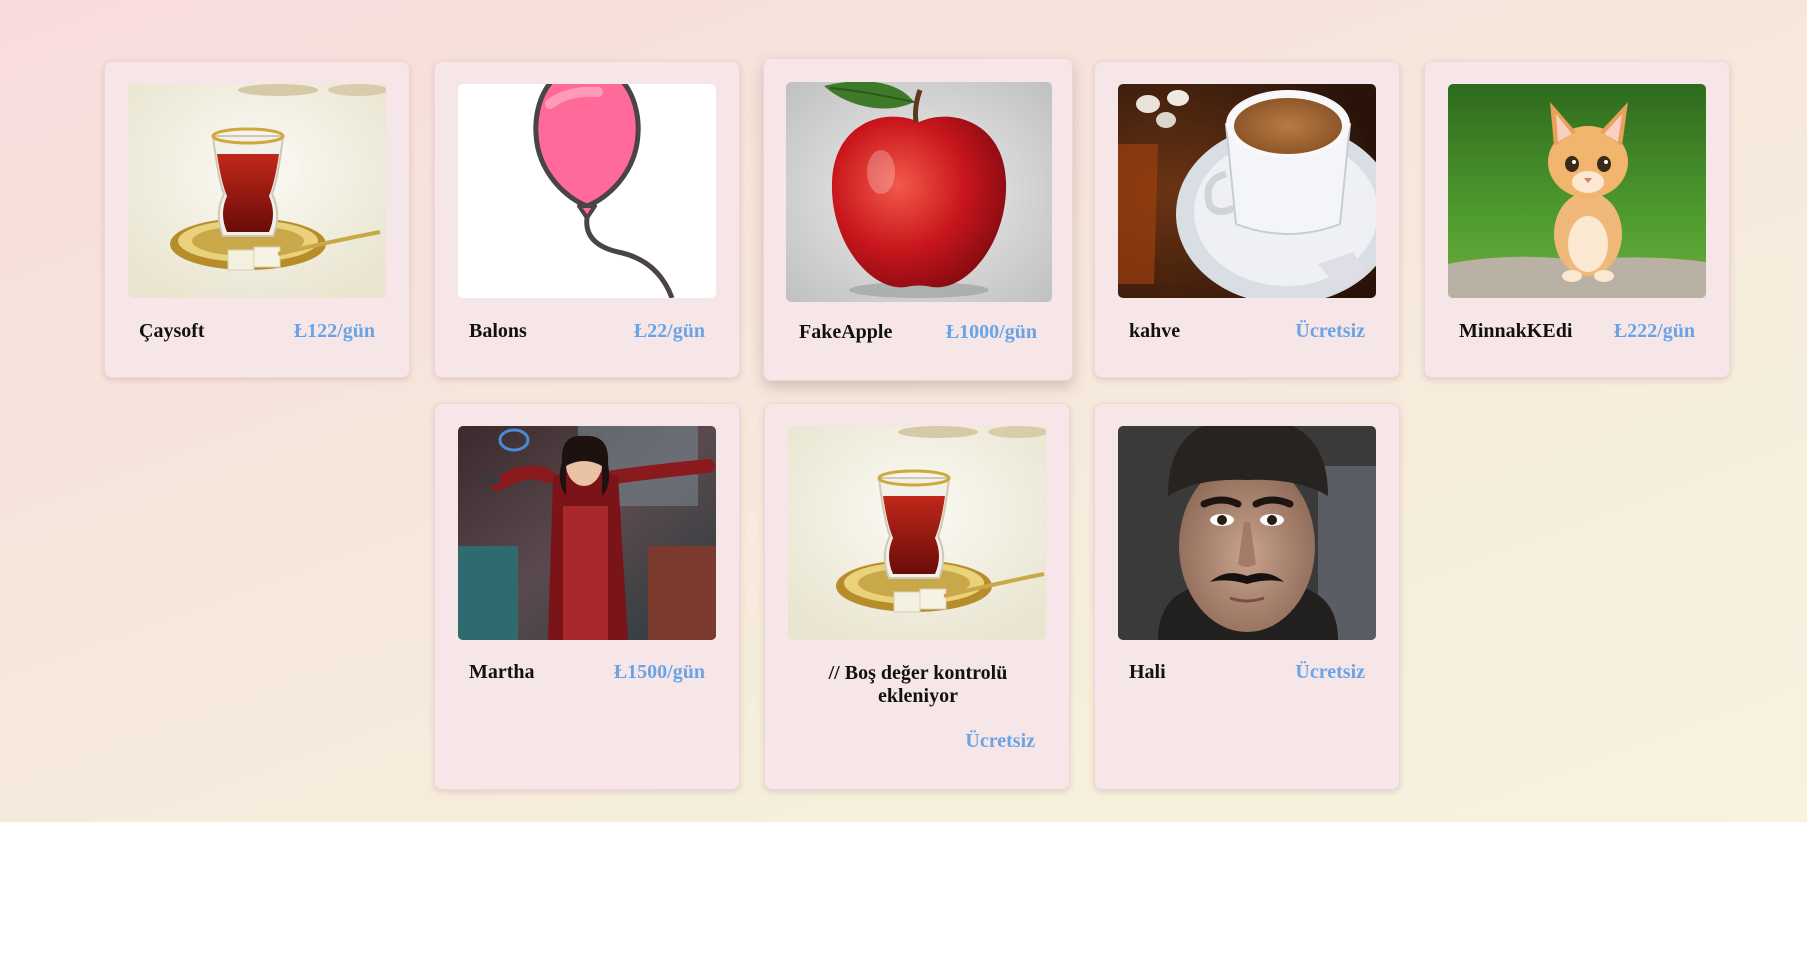  What do you see at coordinates (903, 894) in the screenshot?
I see `page-footer-area` at bounding box center [903, 894].